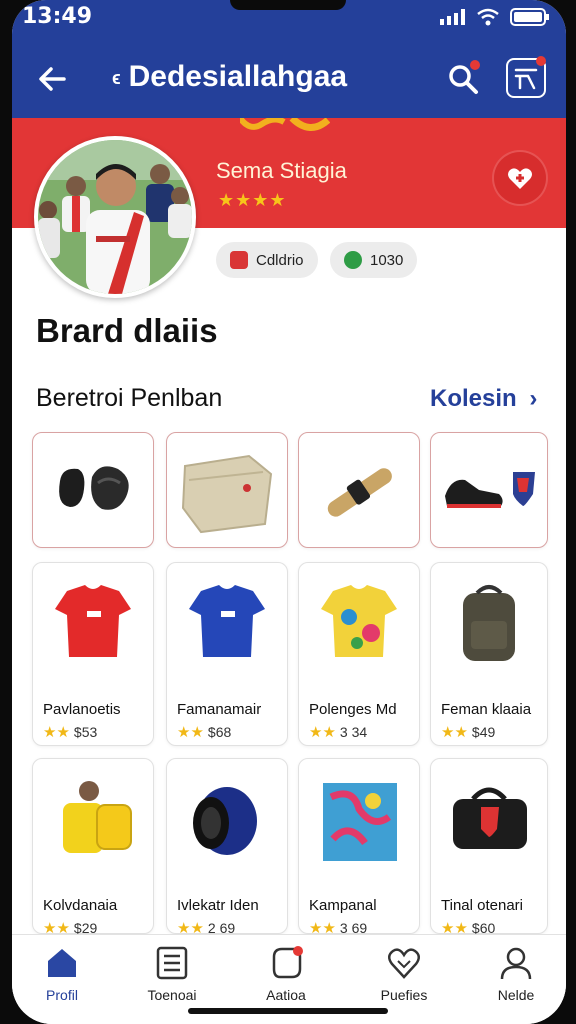  I want to click on product-name: Pavlanoetis, so click(82, 709).